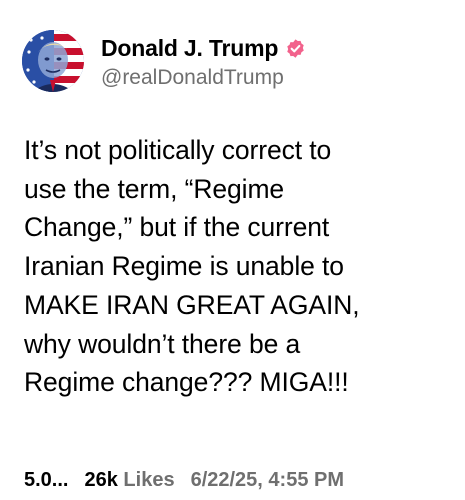 This screenshot has width=465, height=500. I want to click on author-name-row: Donald J. Trump, so click(203, 48).